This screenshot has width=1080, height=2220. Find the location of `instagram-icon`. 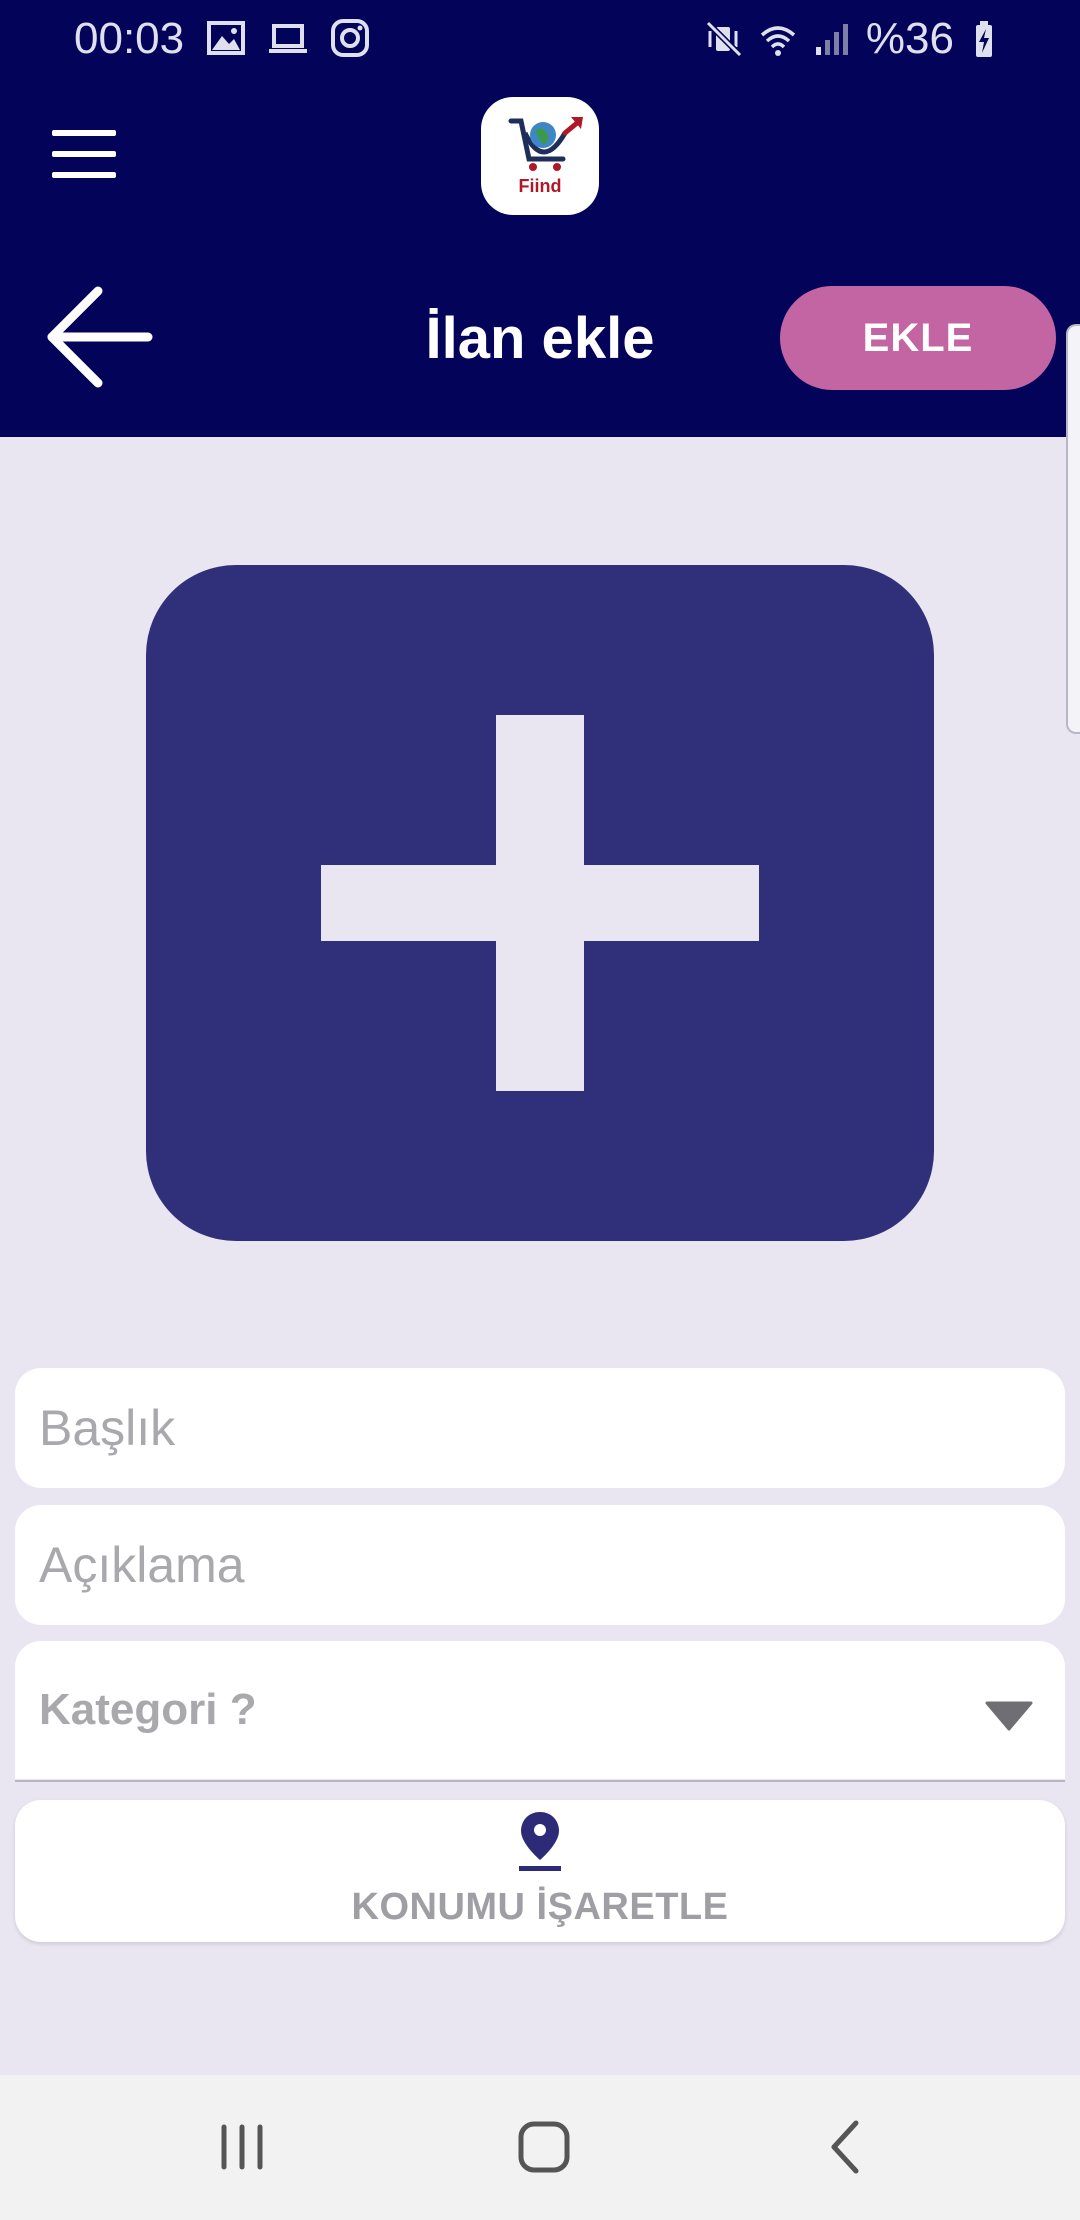

instagram-icon is located at coordinates (350, 38).